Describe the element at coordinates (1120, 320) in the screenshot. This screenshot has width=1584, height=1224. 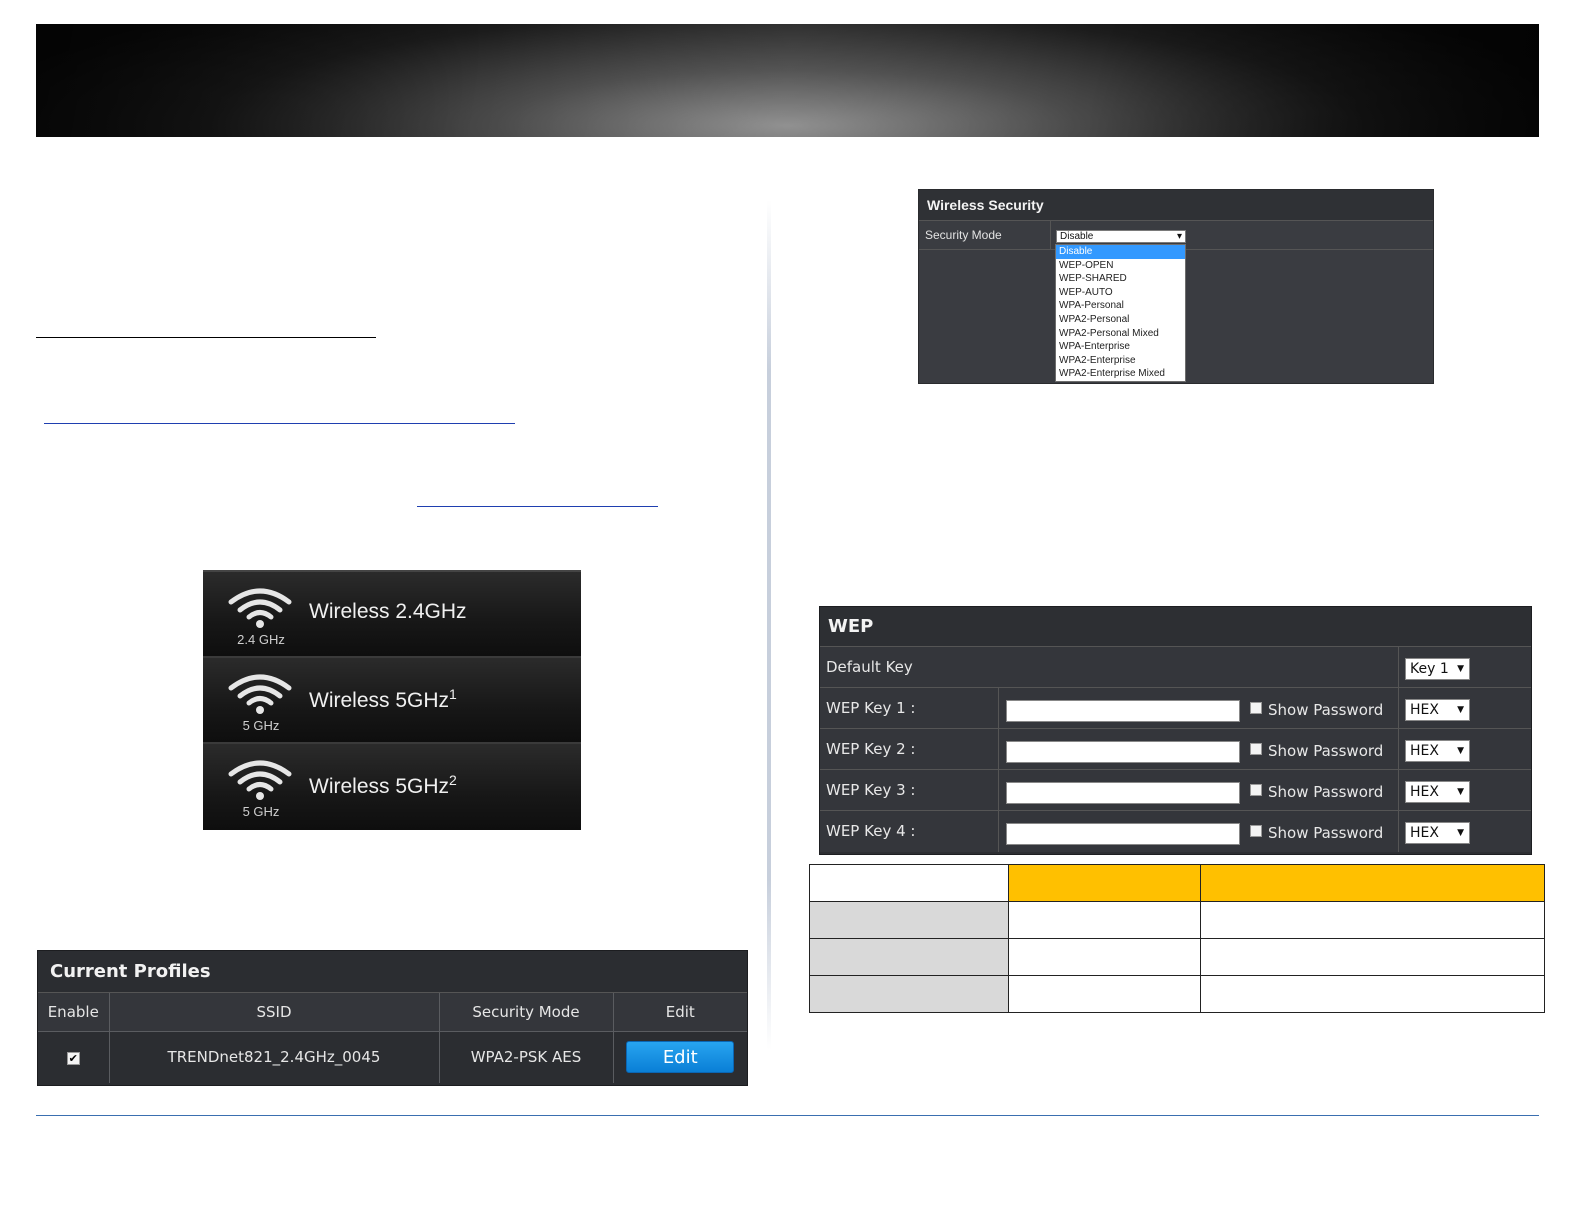
I see `dropdown-option: WPA2-Personal` at that location.